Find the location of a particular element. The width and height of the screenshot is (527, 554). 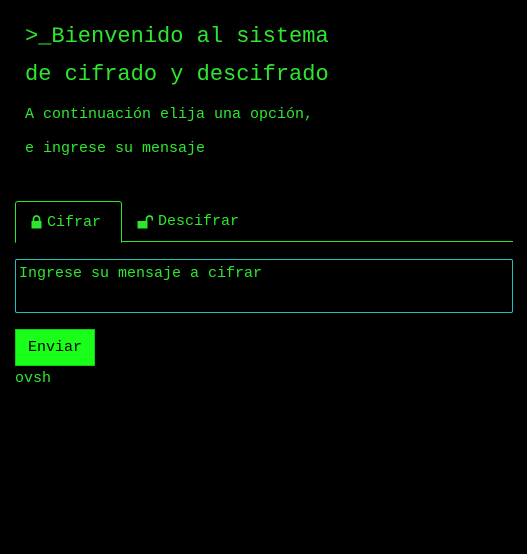

tab-descifrar-label: Descifrar is located at coordinates (199, 221).